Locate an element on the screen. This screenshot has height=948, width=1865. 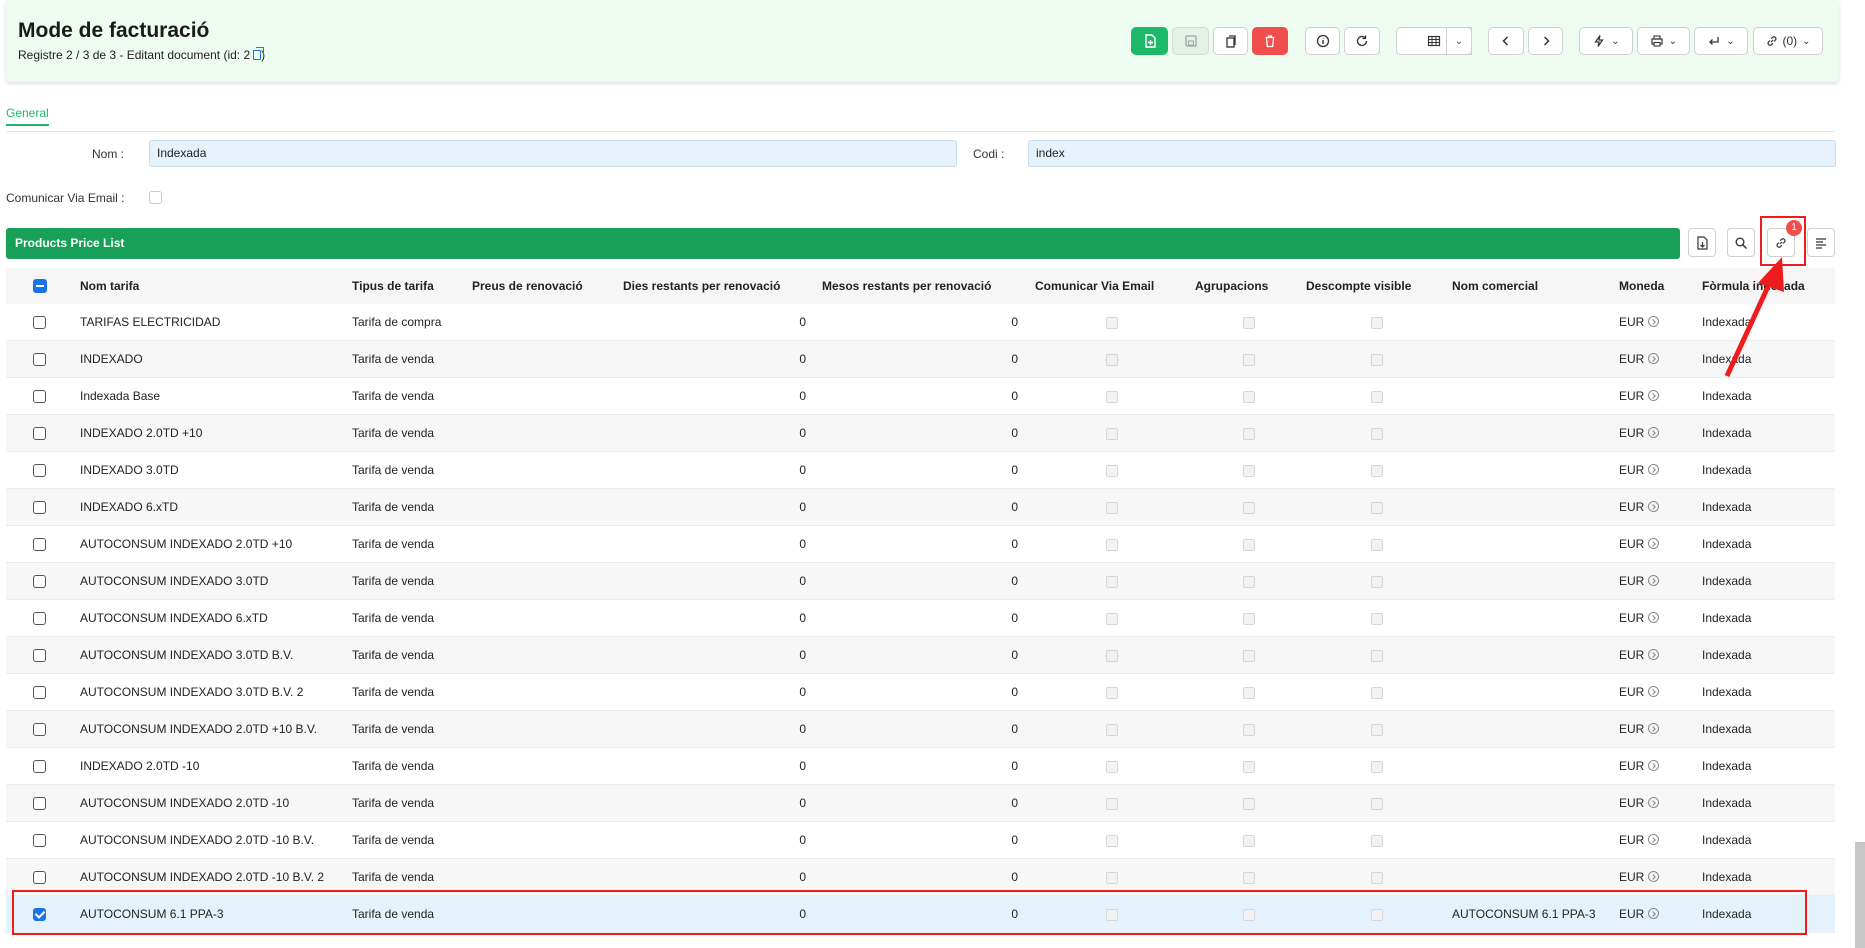
grid-export-button is located at coordinates (1702, 242).